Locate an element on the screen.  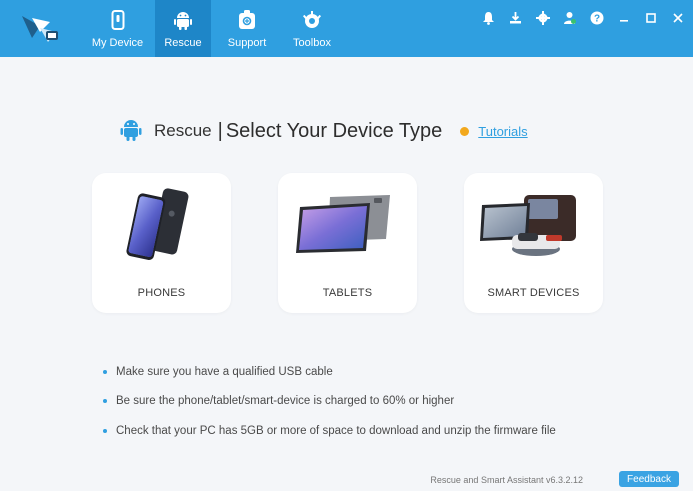
page-title: Select Your Device Type is located at coordinates (334, 130).